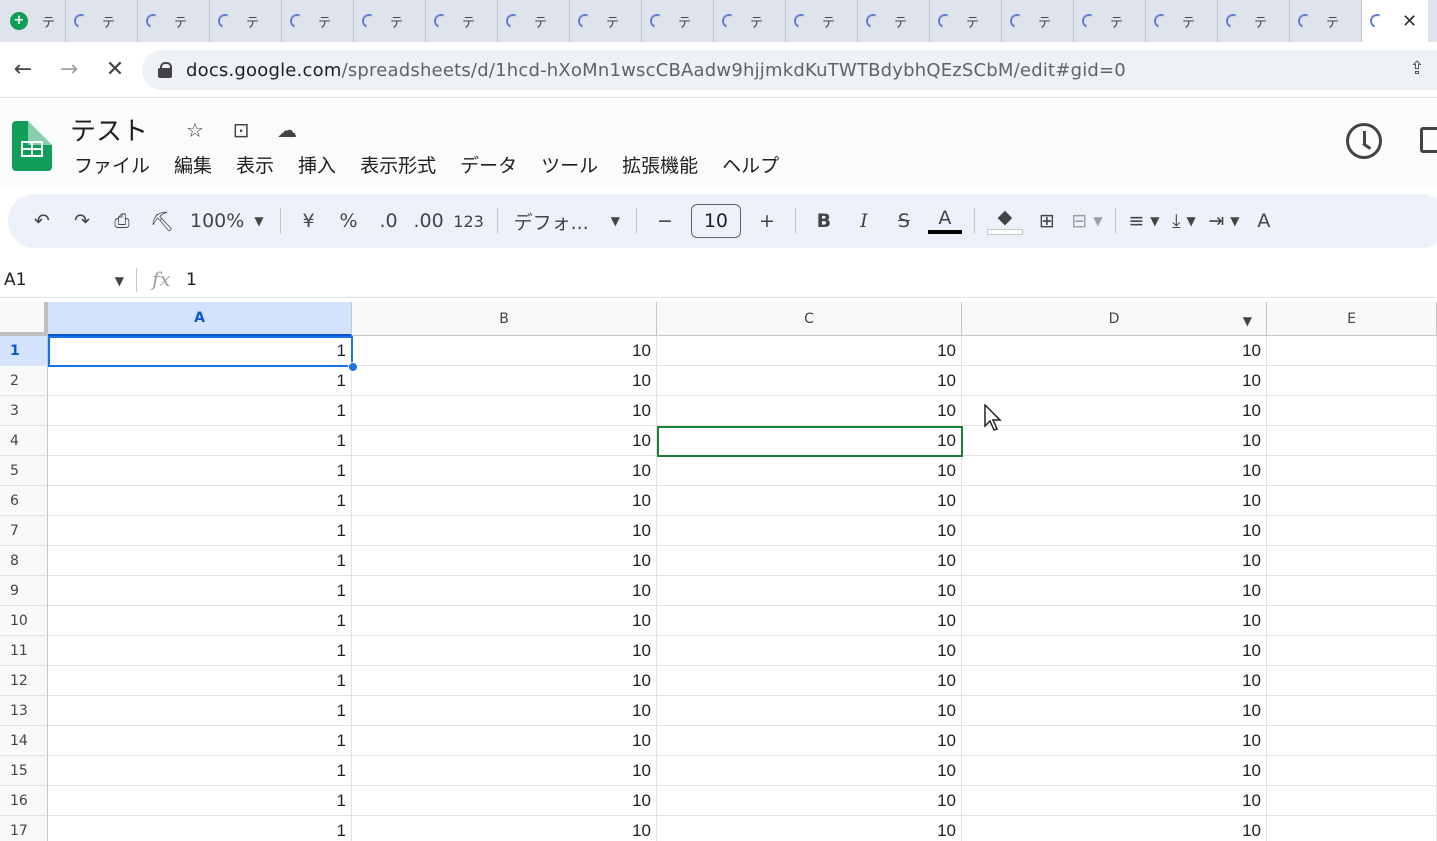 Image resolution: width=1437 pixels, height=841 pixels. What do you see at coordinates (750, 166) in the screenshot?
I see `menu-item: ヘルプ` at bounding box center [750, 166].